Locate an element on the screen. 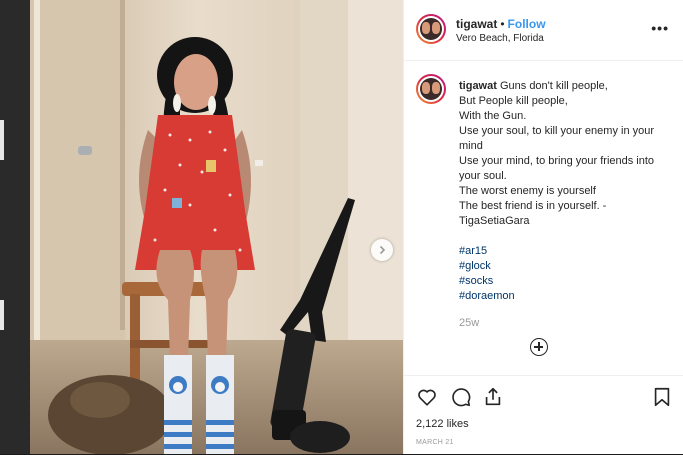  comment-icon is located at coordinates (461, 397).